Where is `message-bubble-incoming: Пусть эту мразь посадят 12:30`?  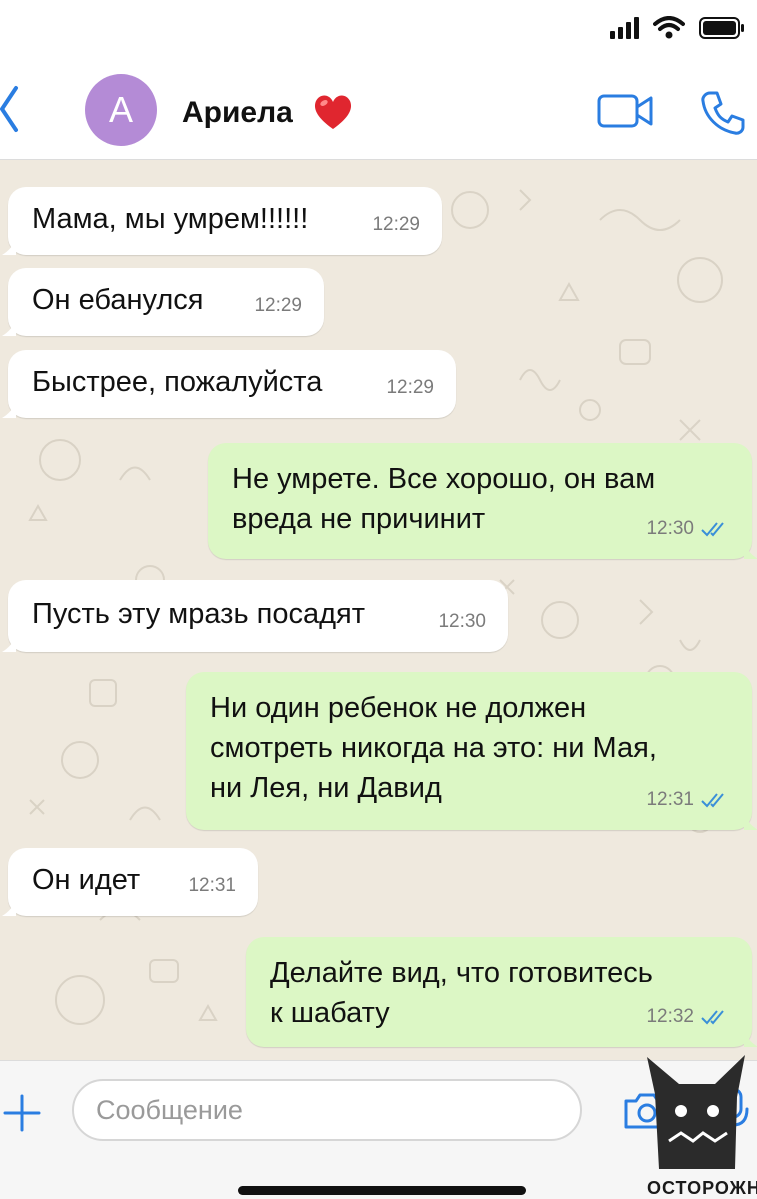 message-bubble-incoming: Пусть эту мразь посадят 12:30 is located at coordinates (255, 616).